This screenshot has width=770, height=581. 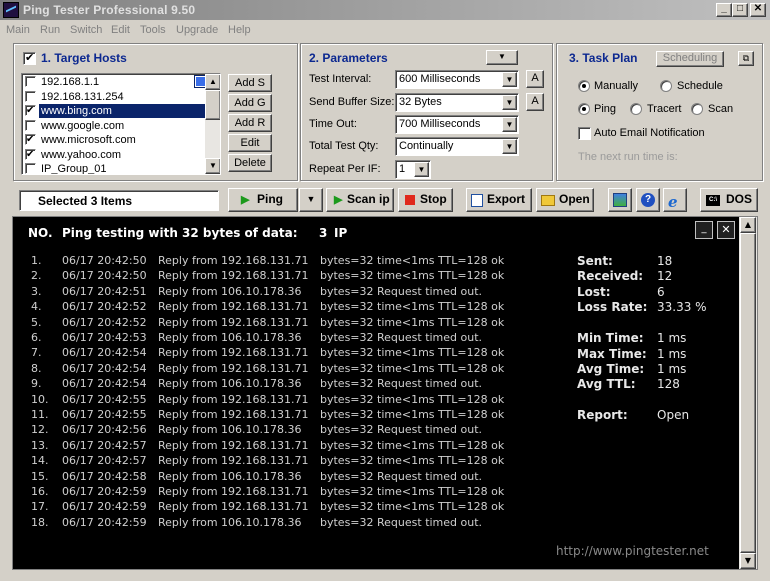 I want to click on menu-run: Run, so click(x=50, y=30).